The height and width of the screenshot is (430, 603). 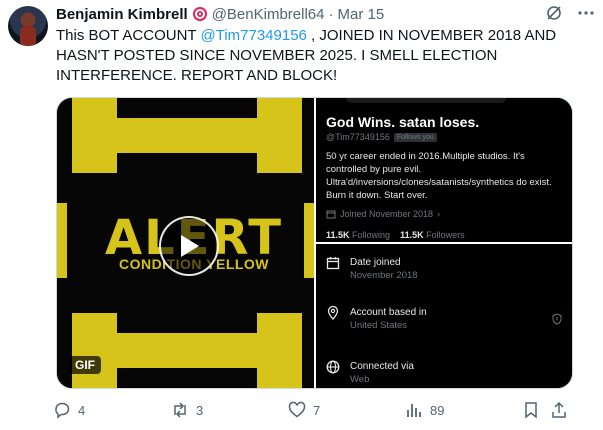 What do you see at coordinates (384, 275) in the screenshot?
I see `date-joined-value: November 2018` at bounding box center [384, 275].